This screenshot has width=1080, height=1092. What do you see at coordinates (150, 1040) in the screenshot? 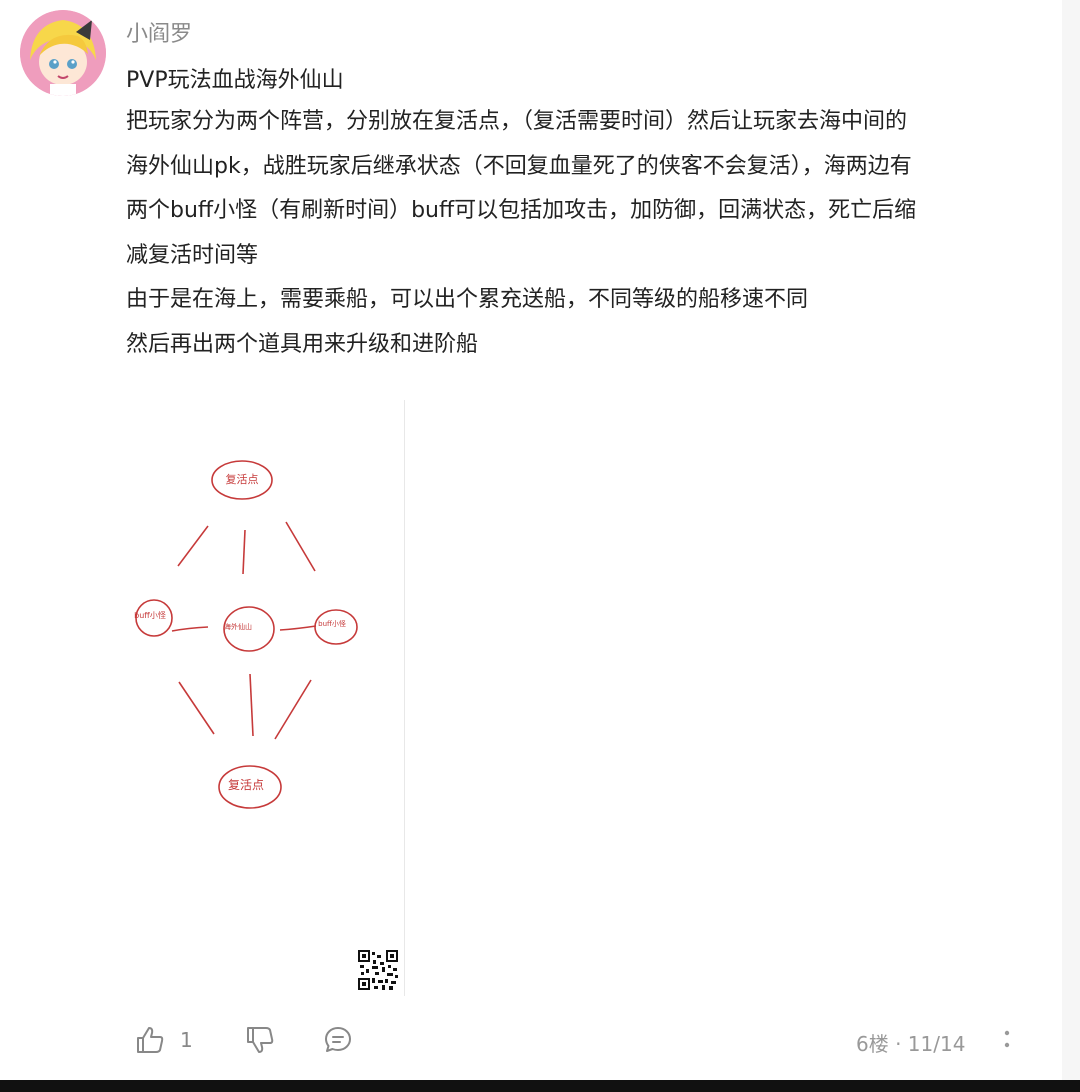
I see `thumbs-up-icon` at bounding box center [150, 1040].